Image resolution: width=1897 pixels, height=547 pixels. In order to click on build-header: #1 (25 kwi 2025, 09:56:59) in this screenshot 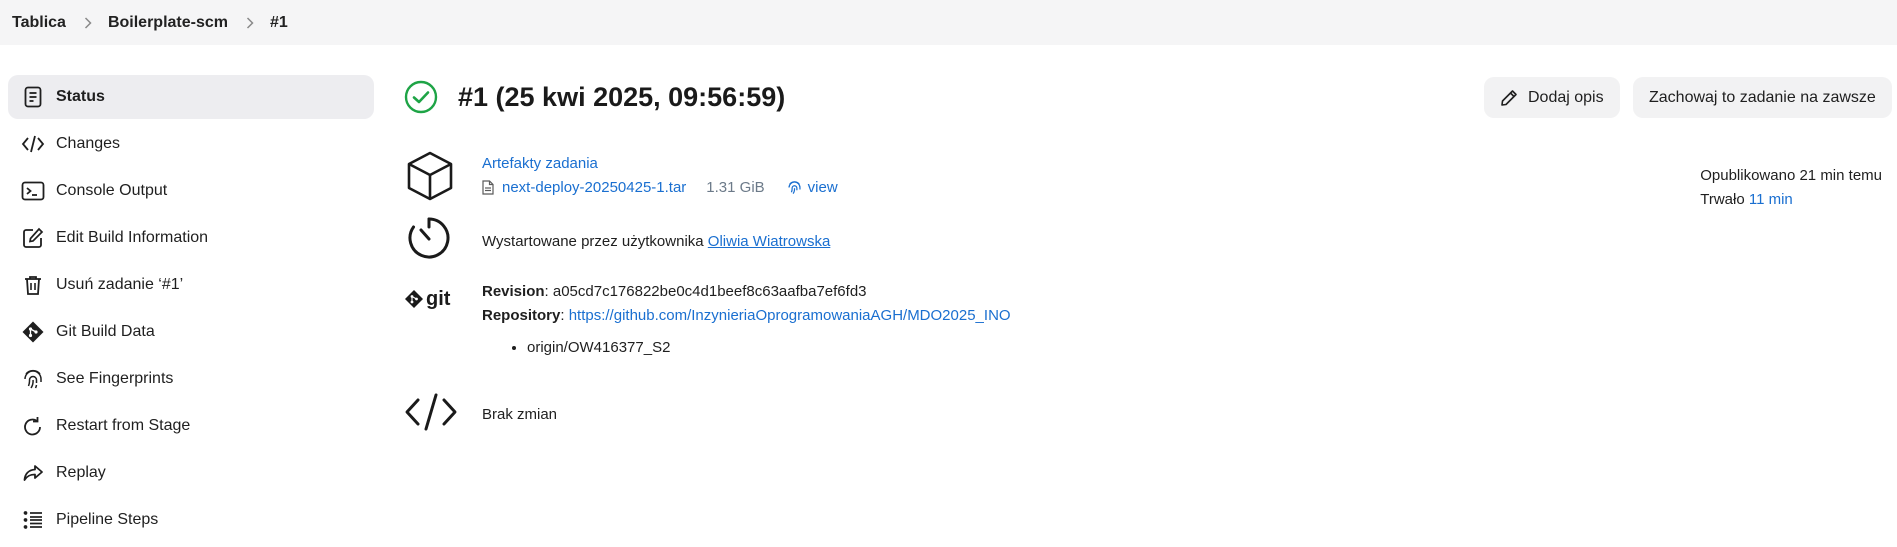, I will do `click(594, 97)`.